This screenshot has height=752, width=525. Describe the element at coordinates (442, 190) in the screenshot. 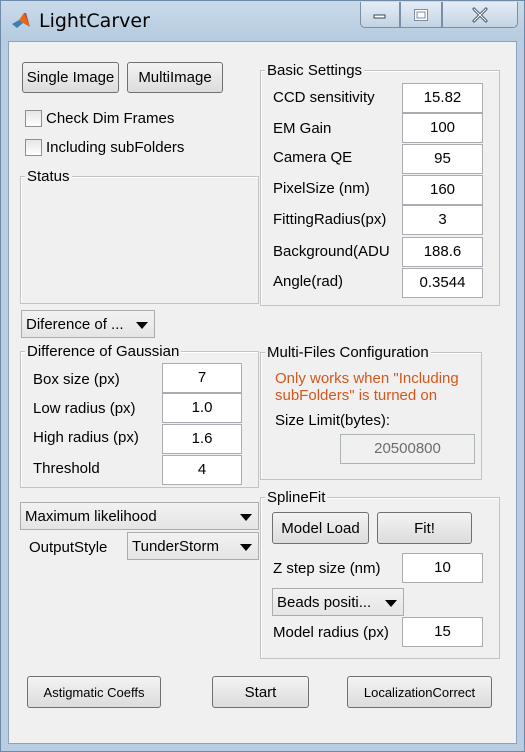

I see `pixel-size-input: 160` at that location.